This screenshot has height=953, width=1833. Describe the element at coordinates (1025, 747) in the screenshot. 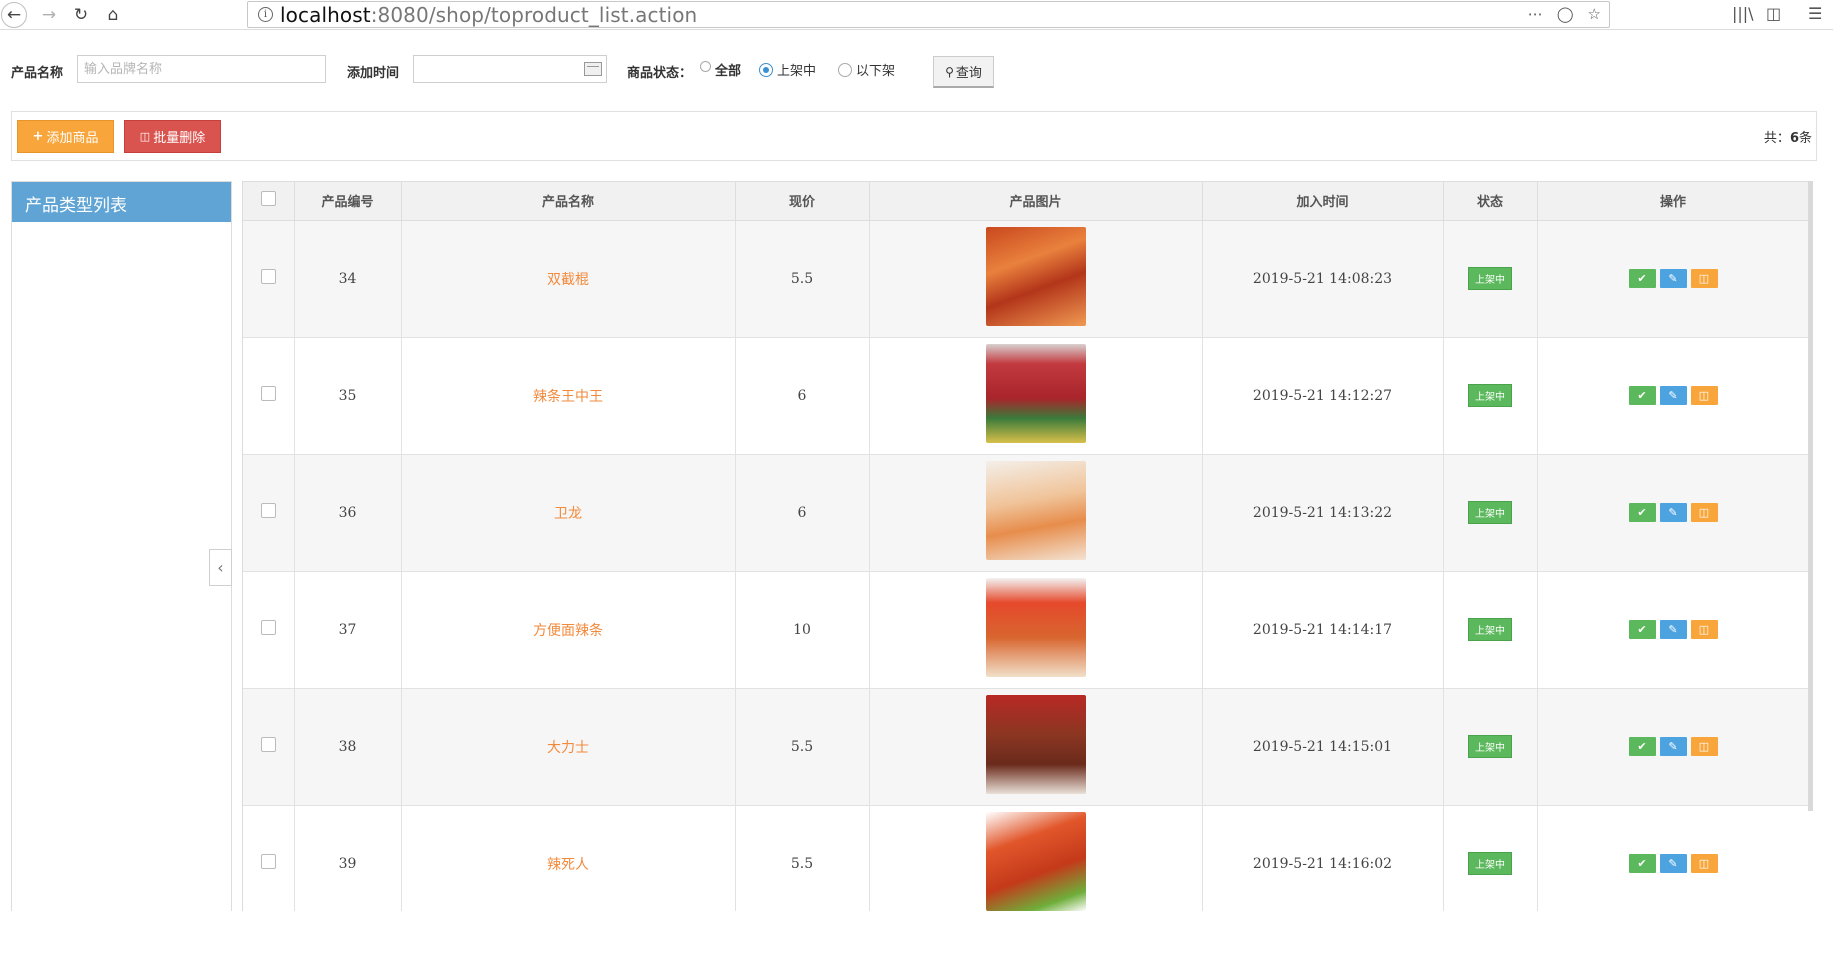

I see `table-row: 38 大力士 5.5 2019-5-21 14:15:01 上架中 ✔ ✎ ◫` at that location.